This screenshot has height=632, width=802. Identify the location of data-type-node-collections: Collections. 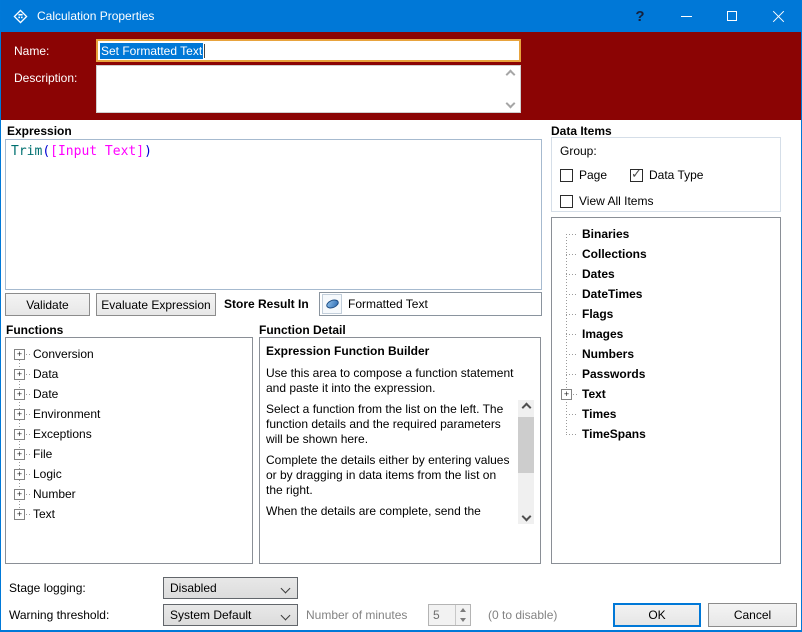
(666, 254).